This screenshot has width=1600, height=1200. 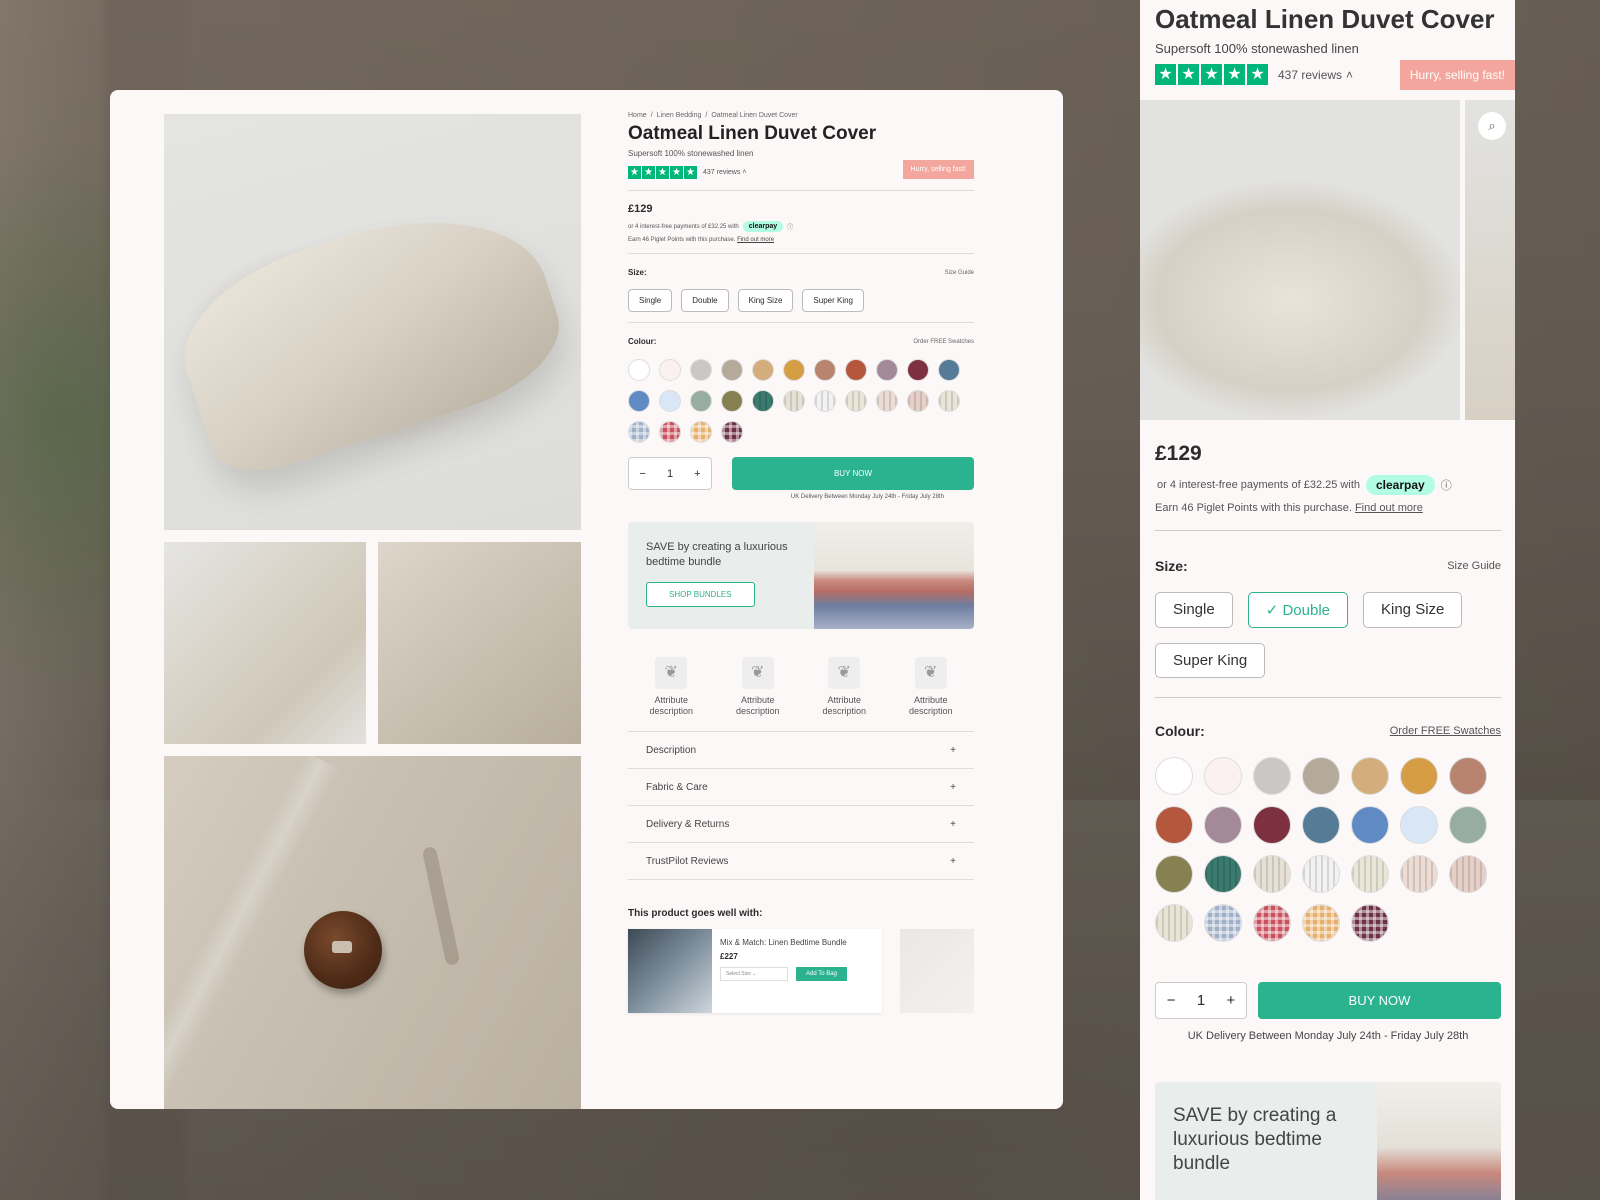 I want to click on size-option-double: Double, so click(x=705, y=300).